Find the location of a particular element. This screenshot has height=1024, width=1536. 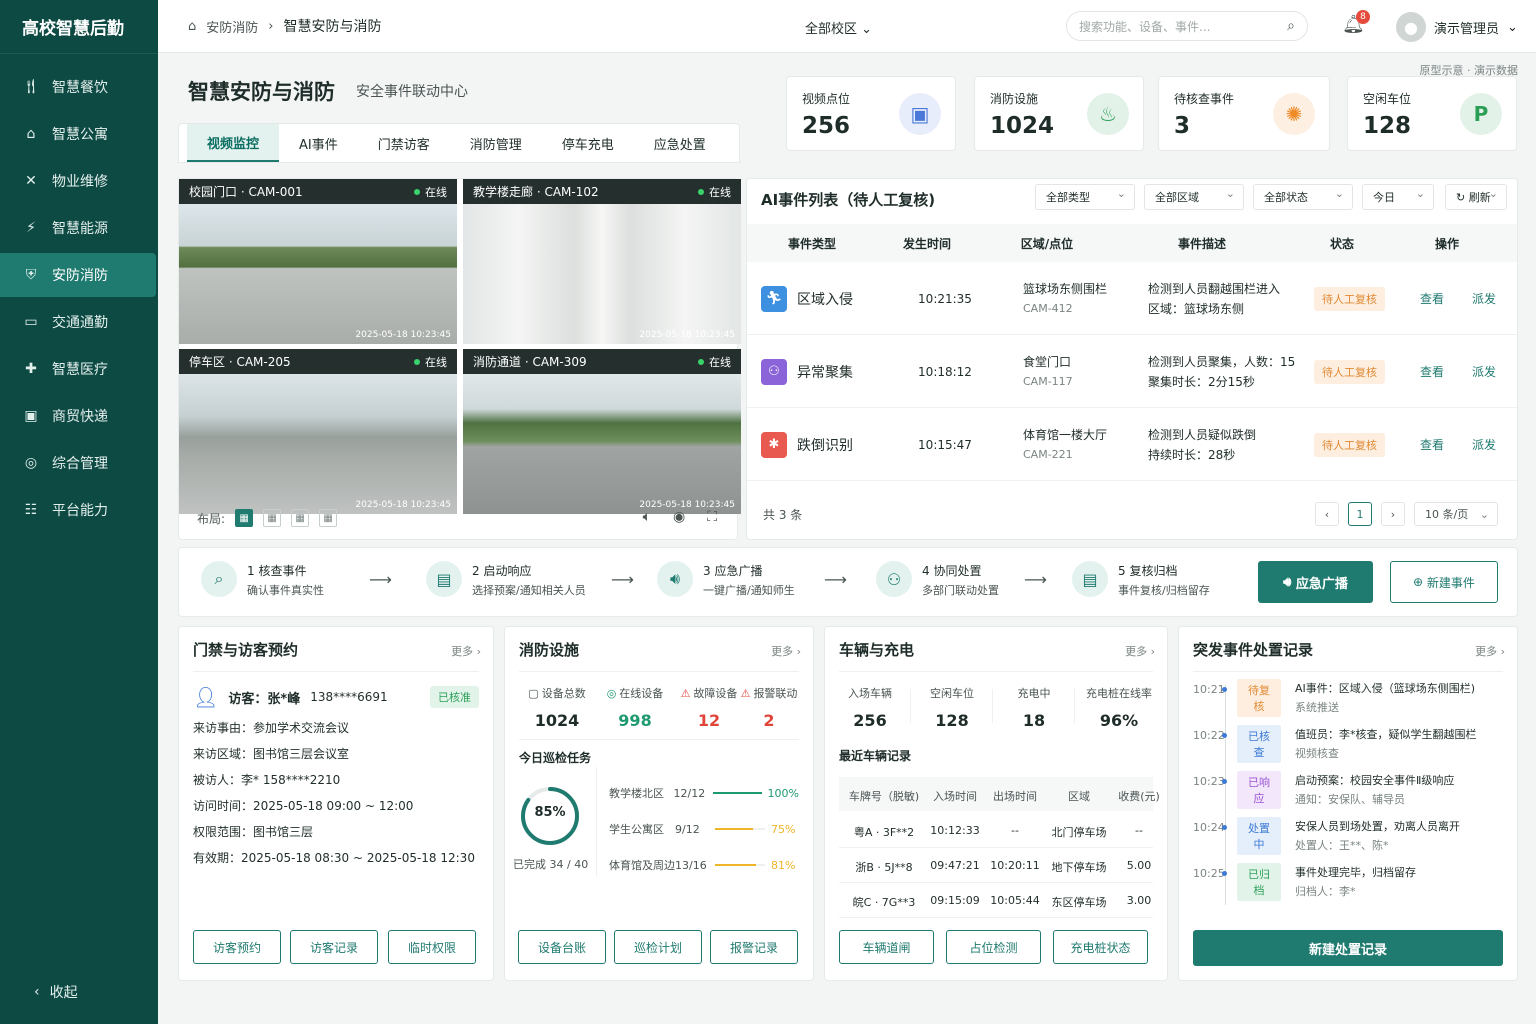

tab: 停车充电 is located at coordinates (588, 143).